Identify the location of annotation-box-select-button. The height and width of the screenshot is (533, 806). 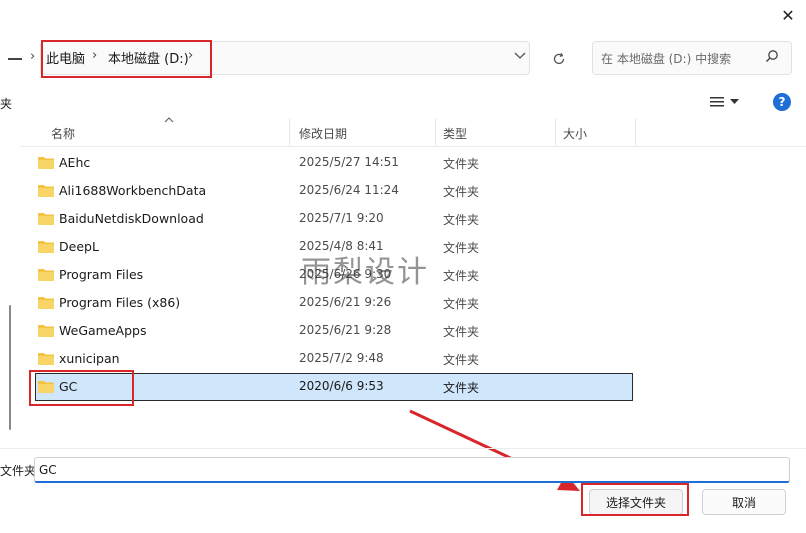
(635, 499).